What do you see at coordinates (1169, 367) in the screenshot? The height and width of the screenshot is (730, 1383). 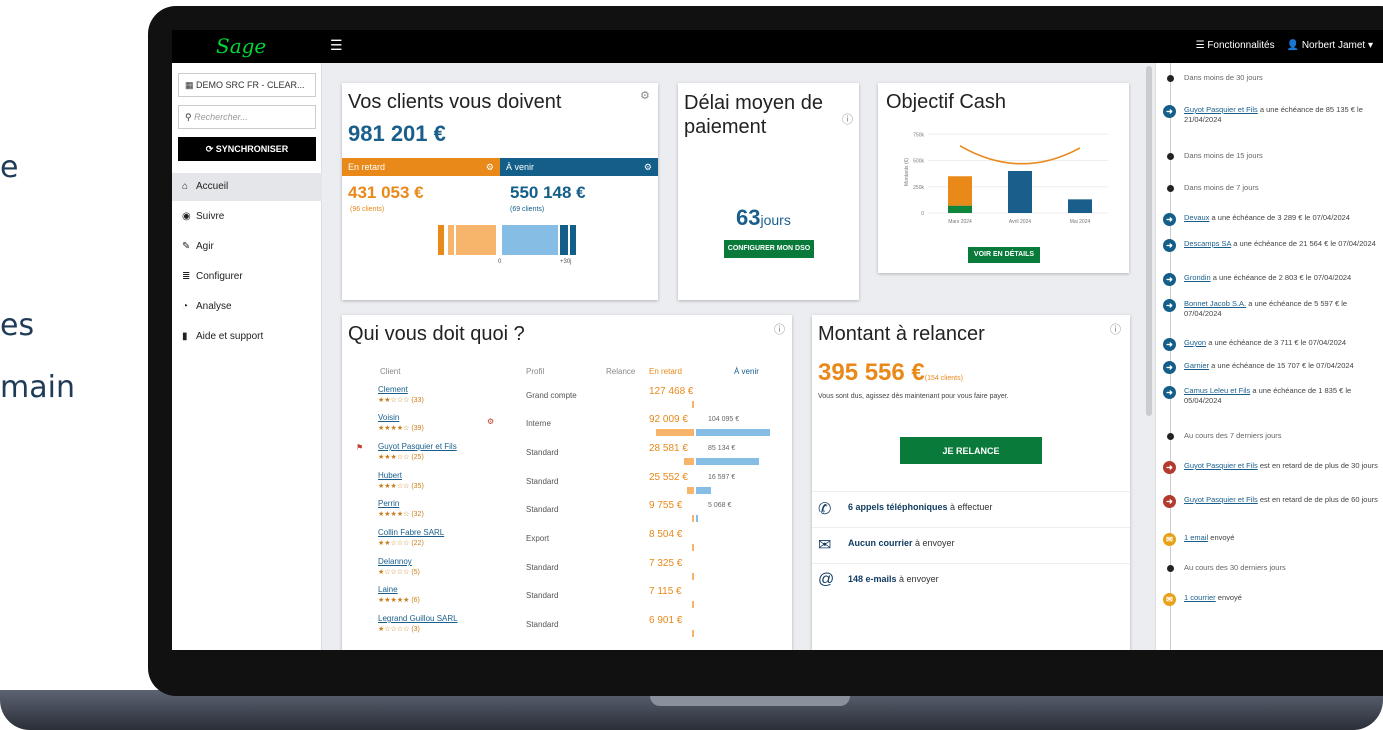 I see `arrow-right-icon: ➜` at bounding box center [1169, 367].